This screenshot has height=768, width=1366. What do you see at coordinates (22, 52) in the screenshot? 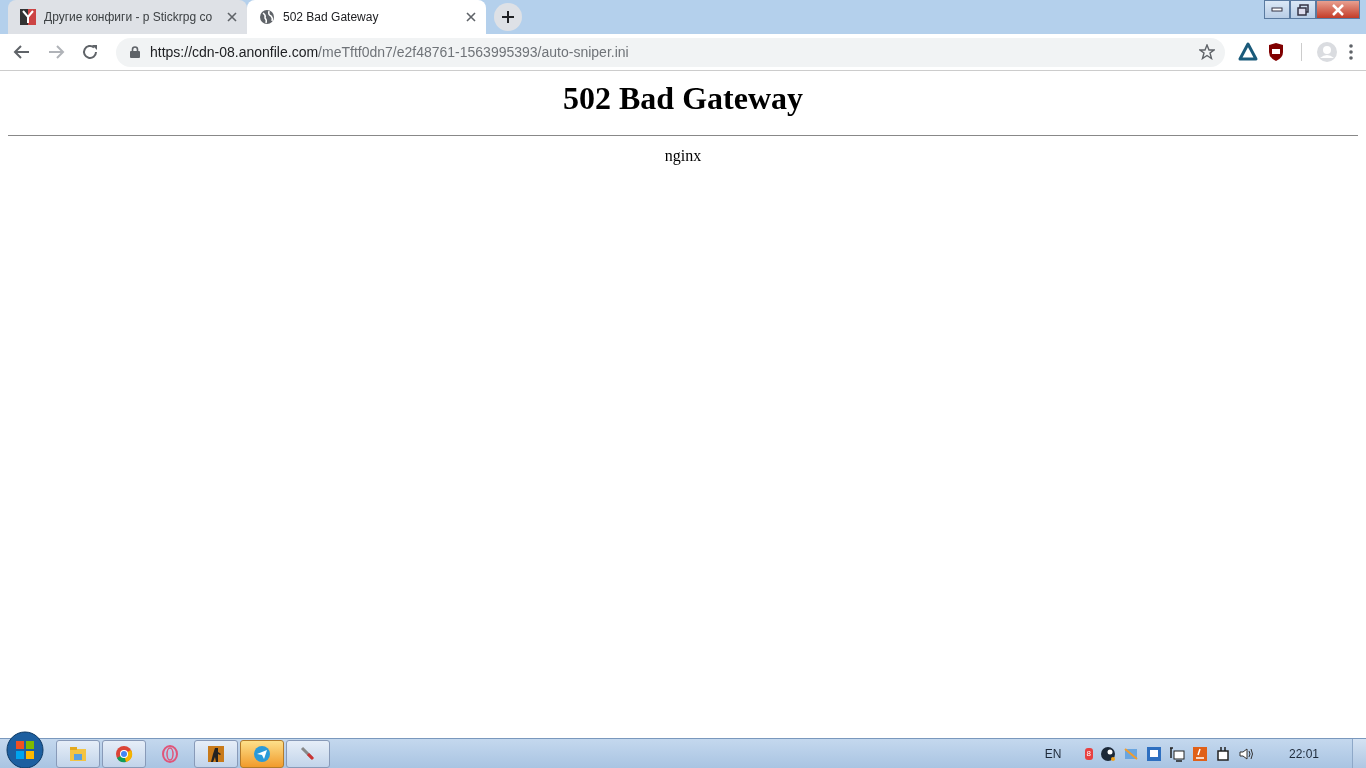
I see `back-icon` at bounding box center [22, 52].